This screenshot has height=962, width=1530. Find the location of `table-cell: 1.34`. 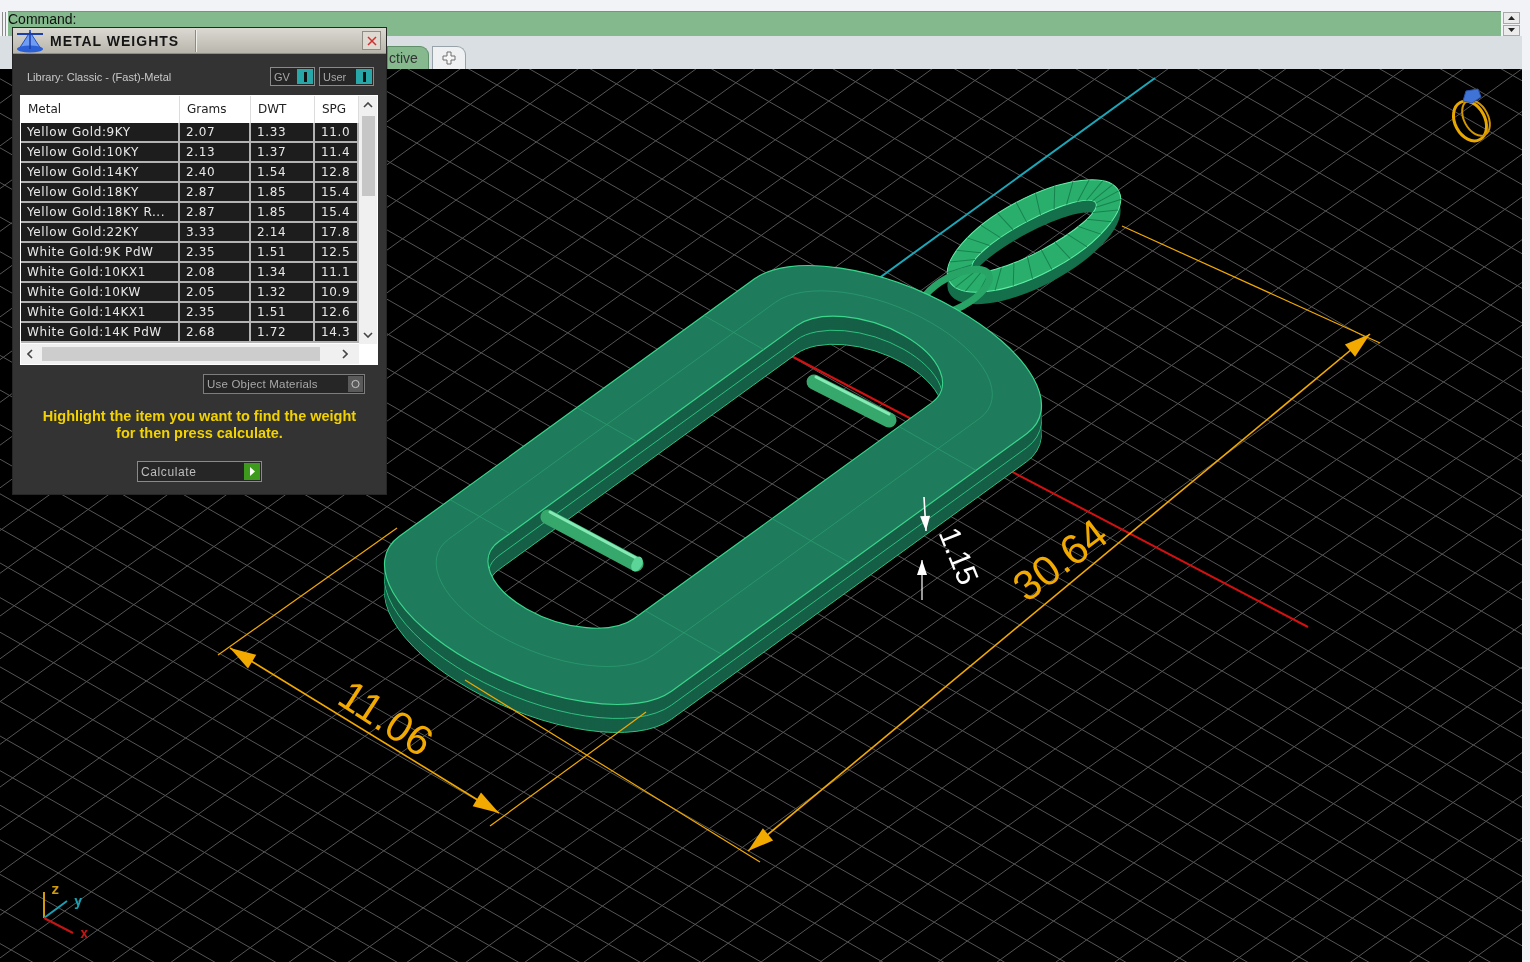

table-cell: 1.34 is located at coordinates (283, 273).